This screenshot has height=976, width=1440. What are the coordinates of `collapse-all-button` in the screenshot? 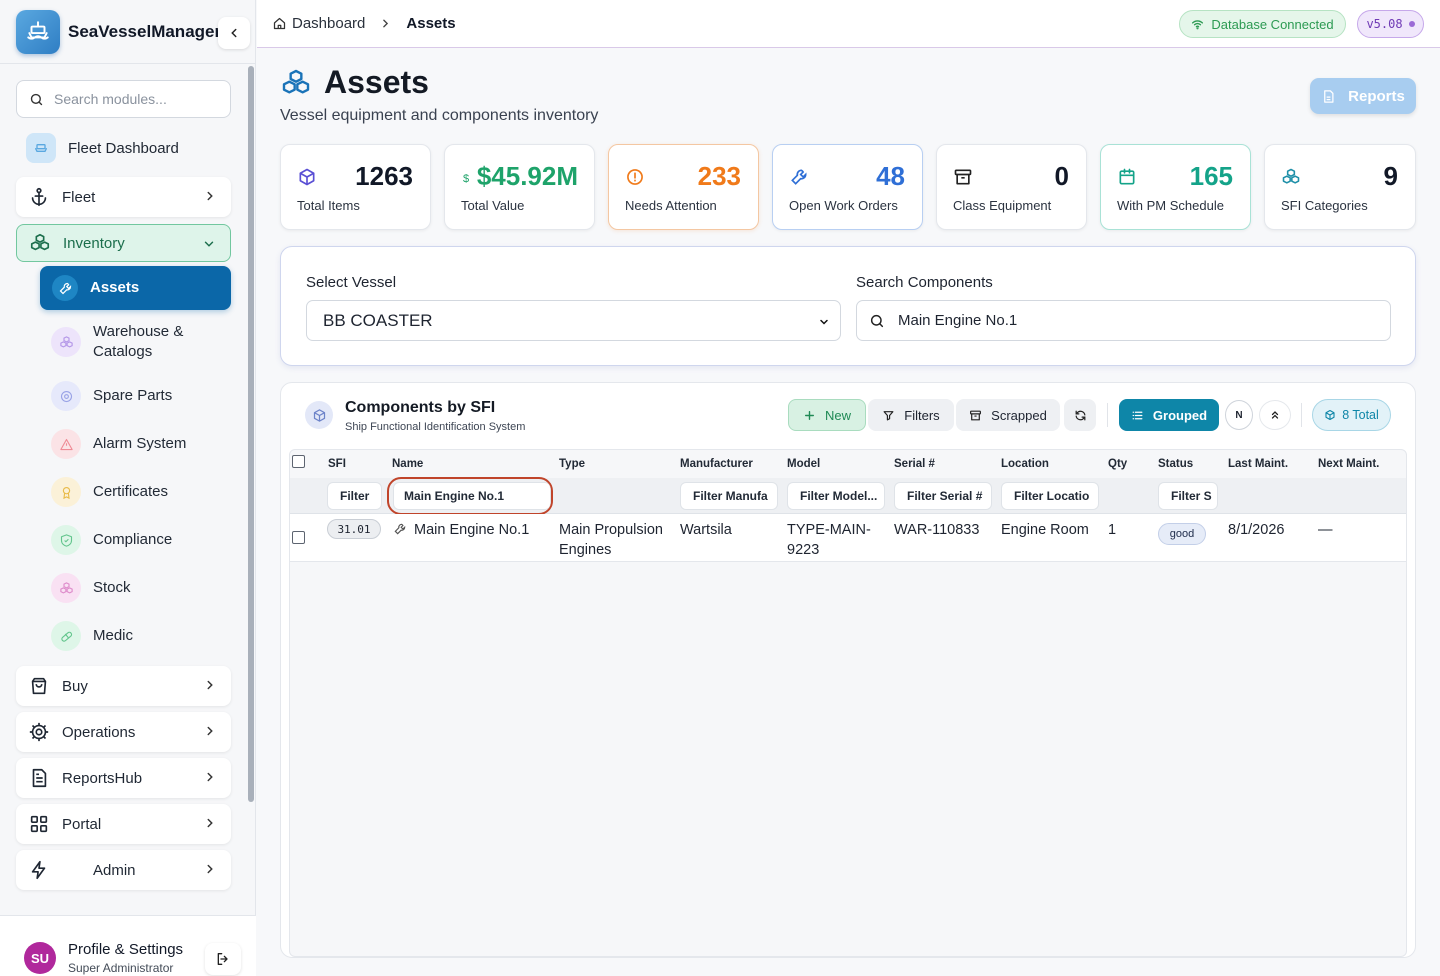 It's located at (1275, 415).